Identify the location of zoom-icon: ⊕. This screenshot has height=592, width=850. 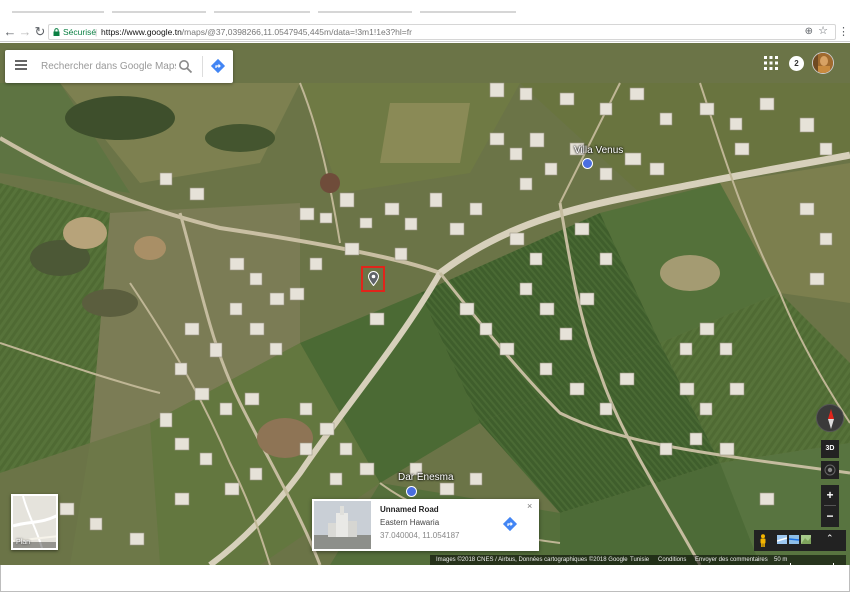
(809, 32).